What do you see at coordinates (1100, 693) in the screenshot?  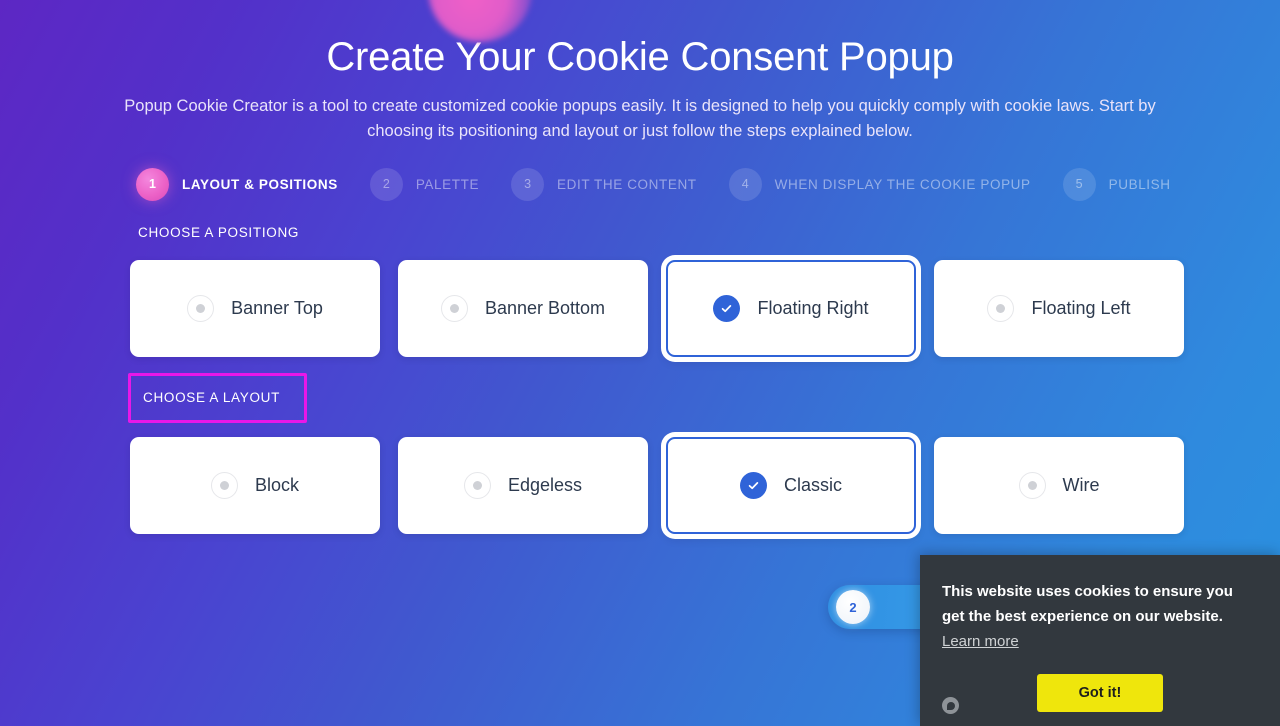 I see `got-it-button: Got it!` at bounding box center [1100, 693].